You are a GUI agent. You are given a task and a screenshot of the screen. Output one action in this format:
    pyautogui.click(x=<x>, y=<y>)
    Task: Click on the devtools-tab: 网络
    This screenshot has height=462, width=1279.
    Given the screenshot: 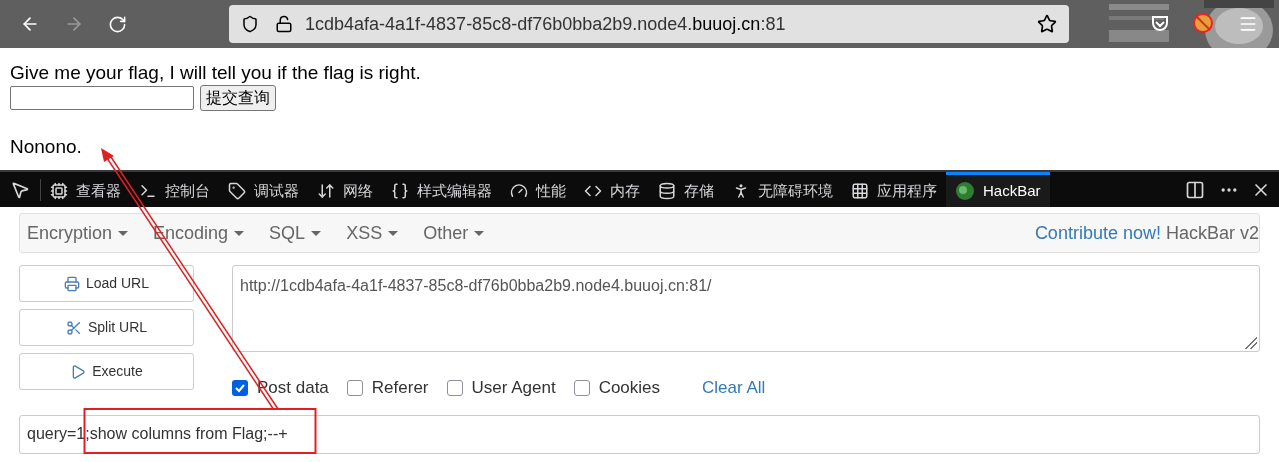 What is the action you would take?
    pyautogui.click(x=345, y=189)
    